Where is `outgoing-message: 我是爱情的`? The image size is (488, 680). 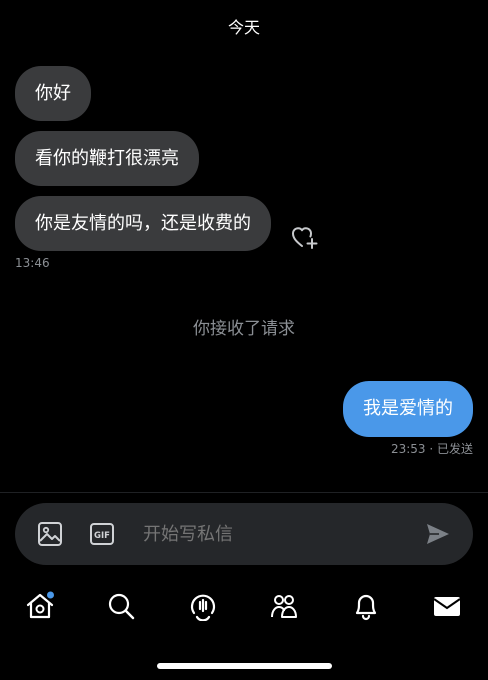
outgoing-message: 我是爱情的 is located at coordinates (408, 409).